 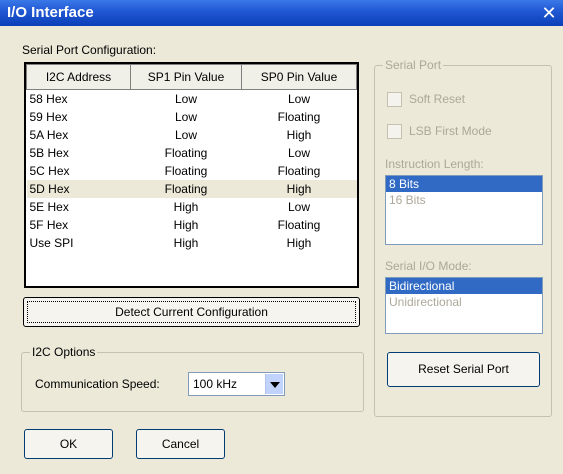 What do you see at coordinates (464, 210) in the screenshot?
I see `instruction-length-list: 8 Bits 16 Bits` at bounding box center [464, 210].